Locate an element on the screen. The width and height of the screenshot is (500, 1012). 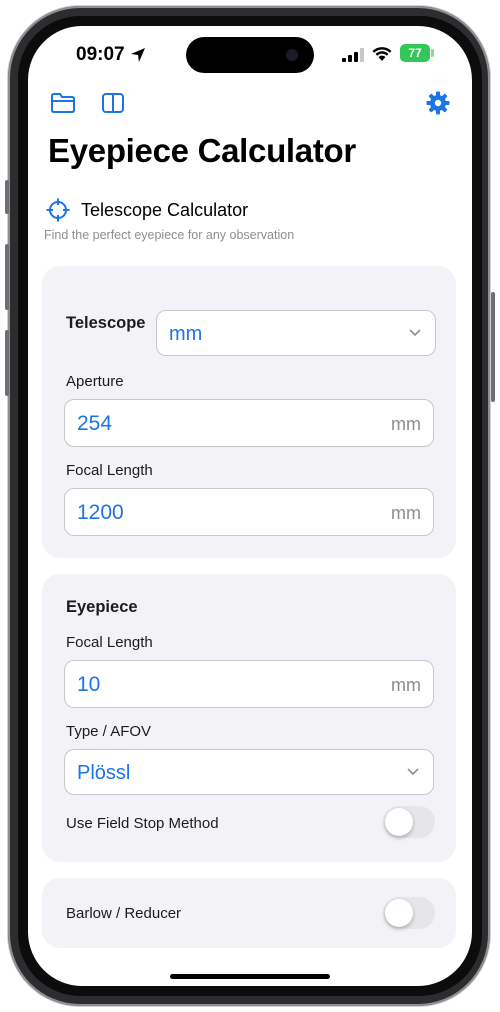
eyepiece-focal-length-field: 10 mm is located at coordinates (249, 684).